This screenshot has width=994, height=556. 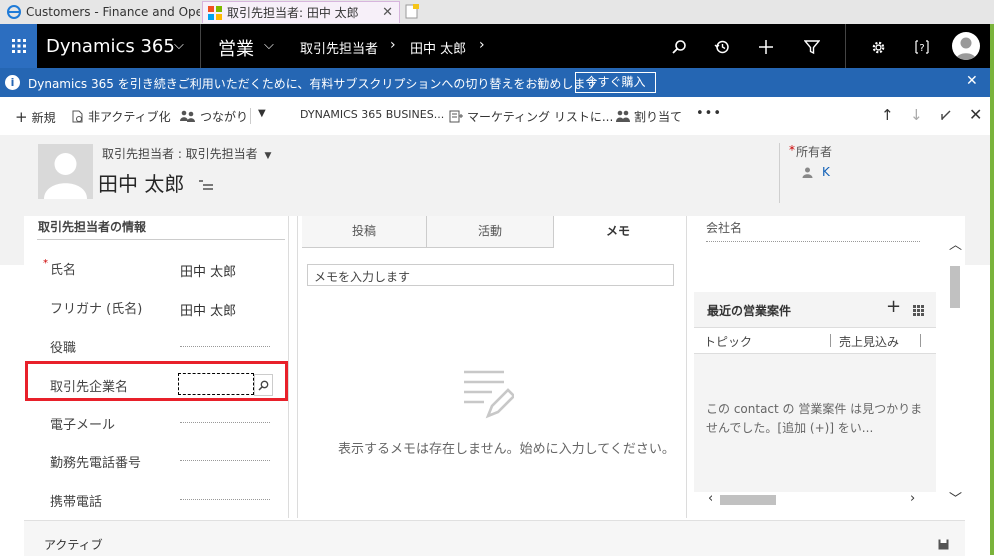 What do you see at coordinates (812, 47) in the screenshot?
I see `advanced-find-filter-icon` at bounding box center [812, 47].